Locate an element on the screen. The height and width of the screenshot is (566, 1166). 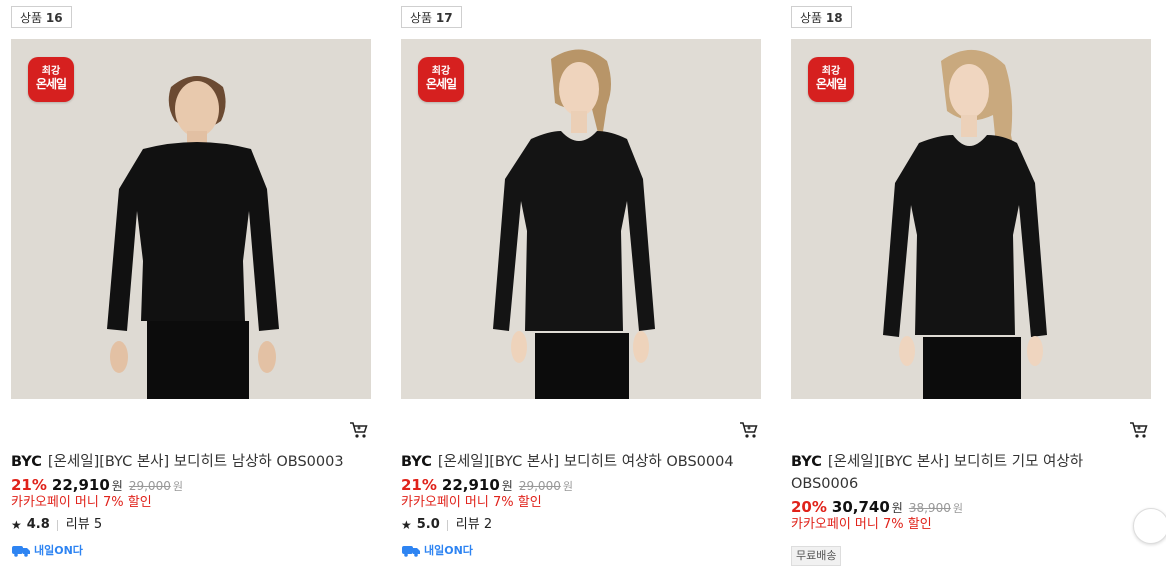
scroll-button is located at coordinates (1149, 526).